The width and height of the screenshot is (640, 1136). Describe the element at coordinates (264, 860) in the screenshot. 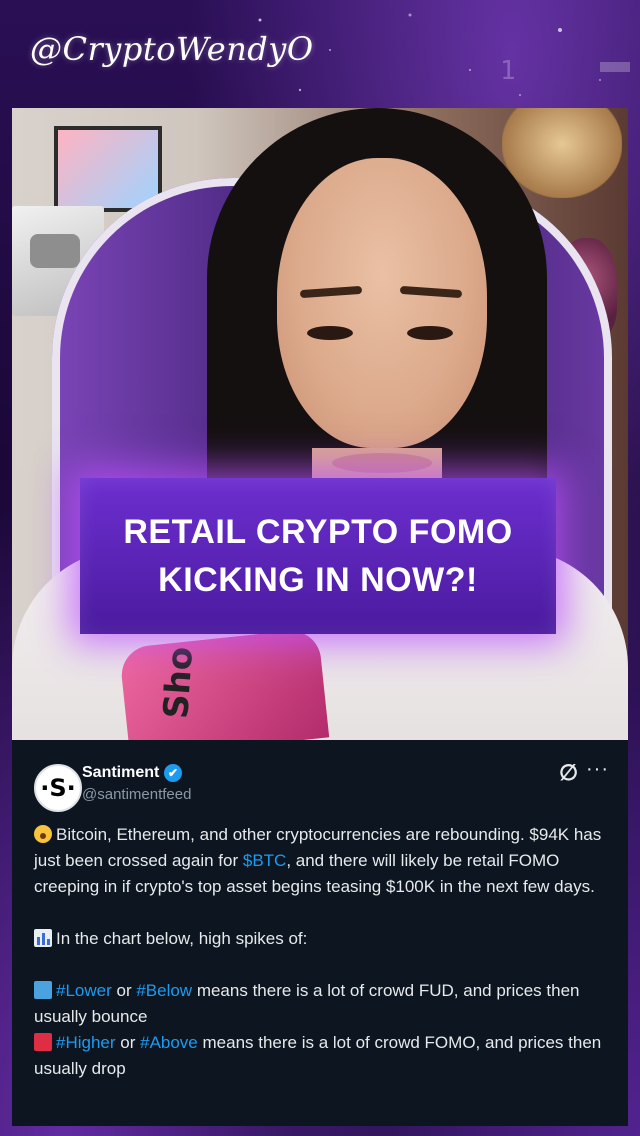

I see `cashtag-btc-link: $BTC` at that location.